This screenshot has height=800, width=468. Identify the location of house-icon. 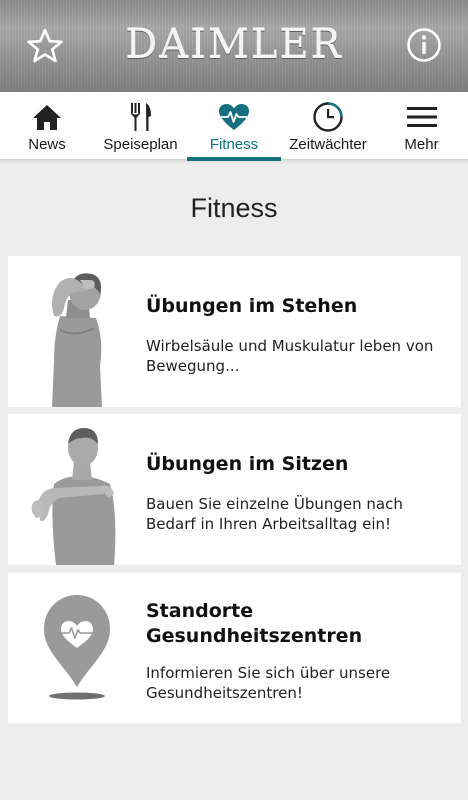
(47, 117).